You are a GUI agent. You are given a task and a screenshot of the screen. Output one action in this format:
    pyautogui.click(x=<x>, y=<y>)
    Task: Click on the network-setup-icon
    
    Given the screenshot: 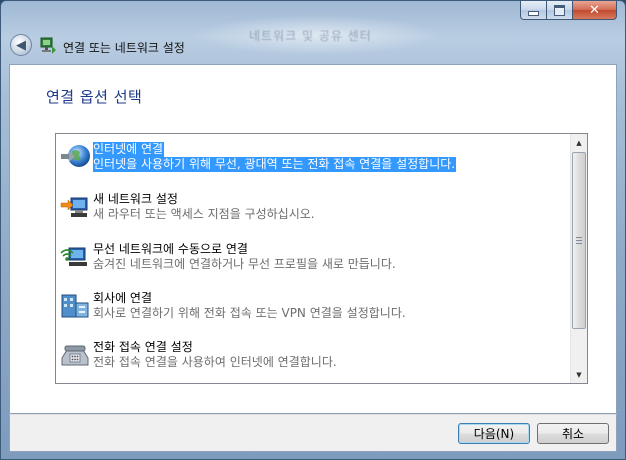 What is the action you would take?
    pyautogui.click(x=74, y=207)
    